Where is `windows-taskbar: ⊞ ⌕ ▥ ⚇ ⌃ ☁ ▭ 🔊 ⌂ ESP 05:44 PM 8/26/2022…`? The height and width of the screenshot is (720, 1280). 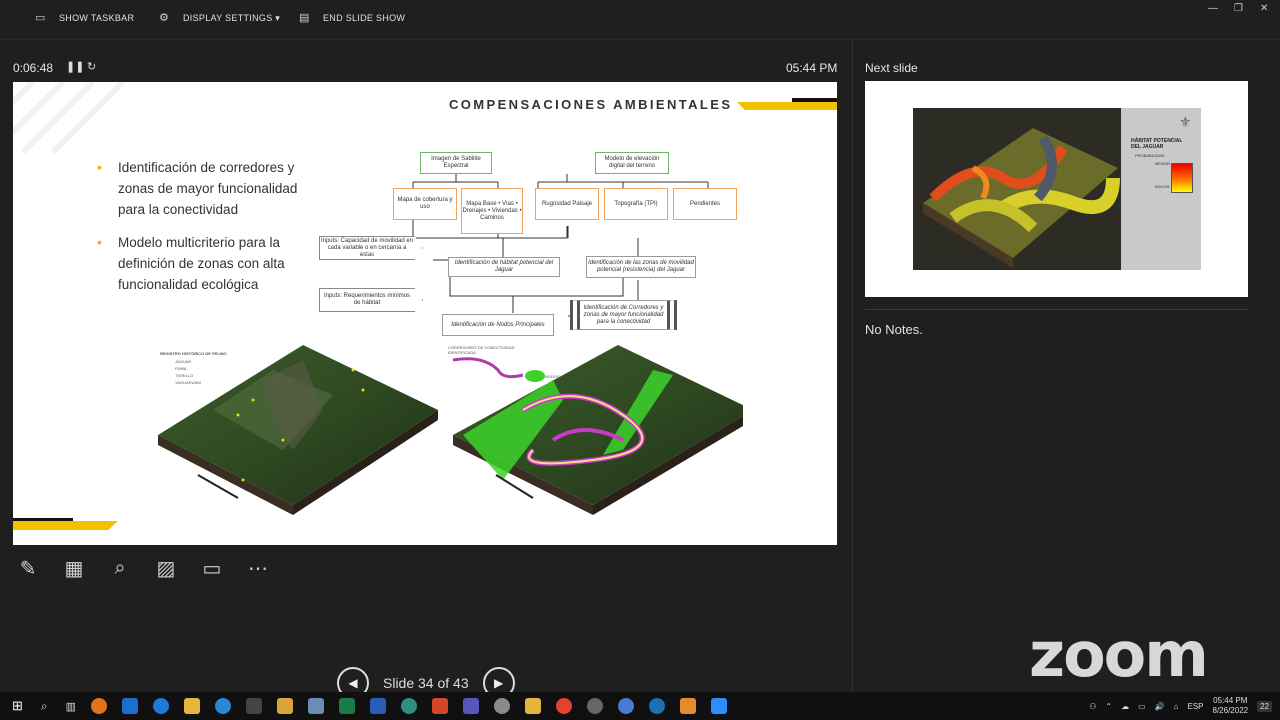
windows-taskbar: ⊞ ⌕ ▥ ⚇ ⌃ ☁ ▭ 🔊 ⌂ ESP 05:44 PM 8/26/2022… is located at coordinates (640, 706).